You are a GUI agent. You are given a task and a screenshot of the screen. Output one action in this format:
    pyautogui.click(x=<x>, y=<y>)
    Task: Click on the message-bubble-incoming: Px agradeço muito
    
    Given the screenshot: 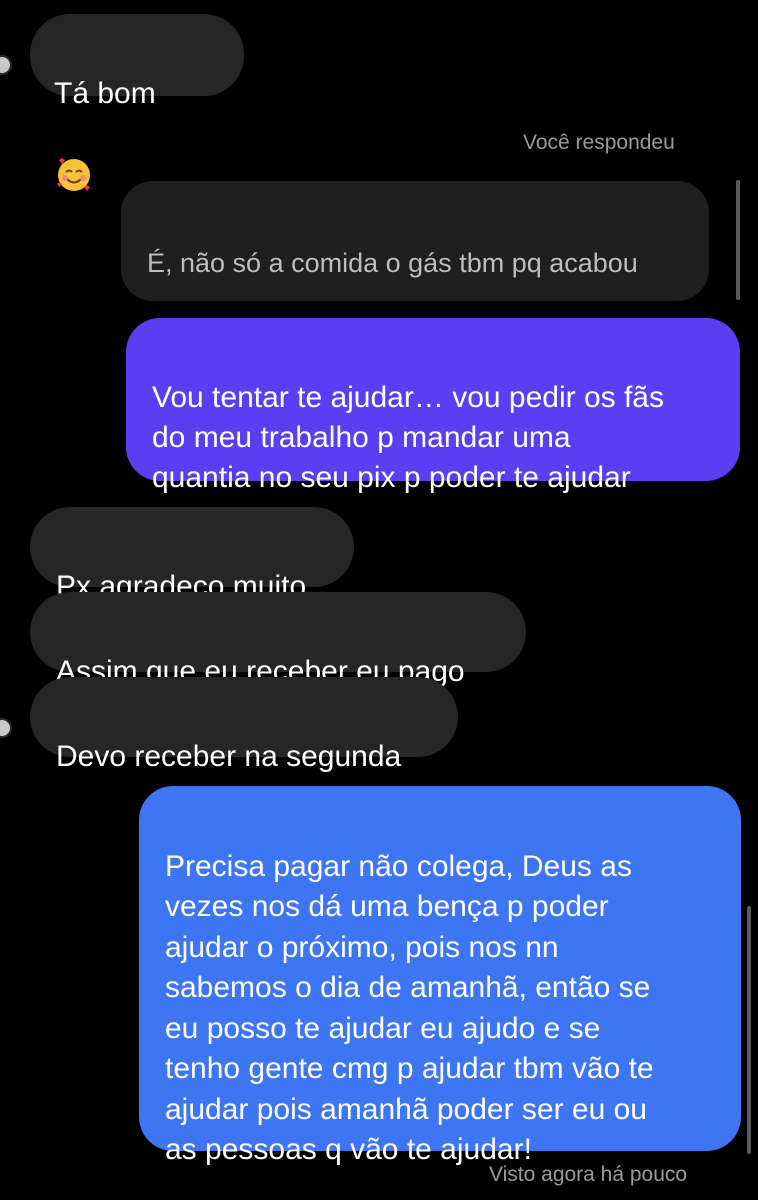 What is the action you would take?
    pyautogui.click(x=192, y=555)
    